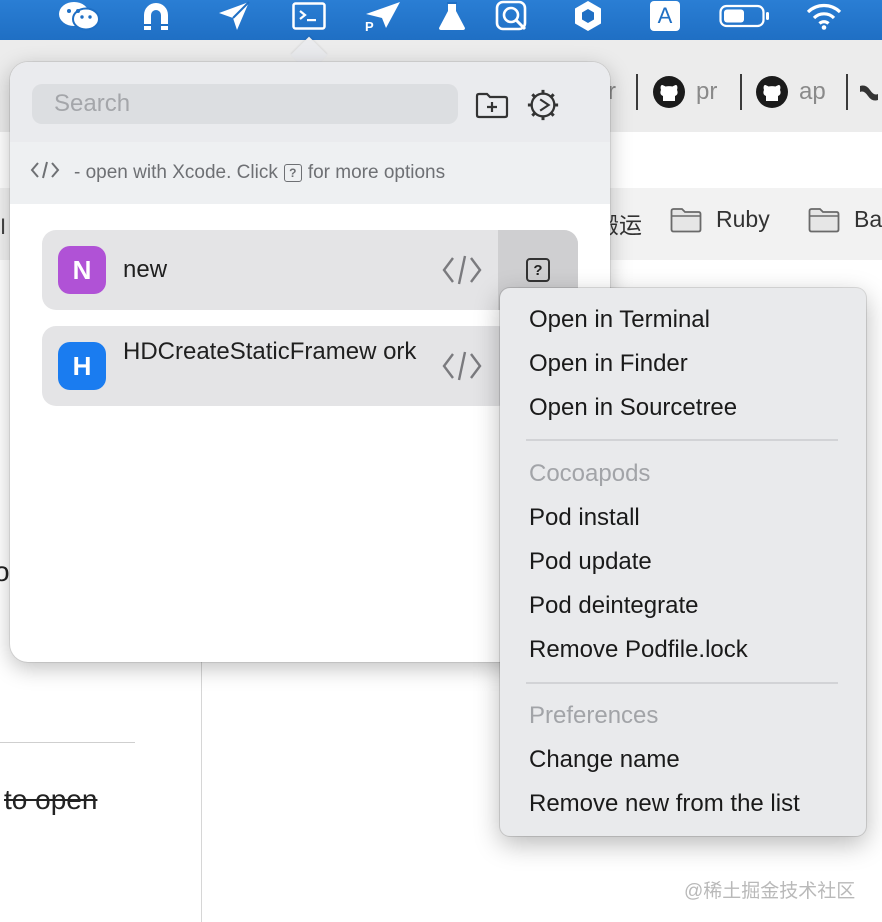 The height and width of the screenshot is (922, 882). Describe the element at coordinates (82, 270) in the screenshot. I see `project-initial-badge: N` at that location.